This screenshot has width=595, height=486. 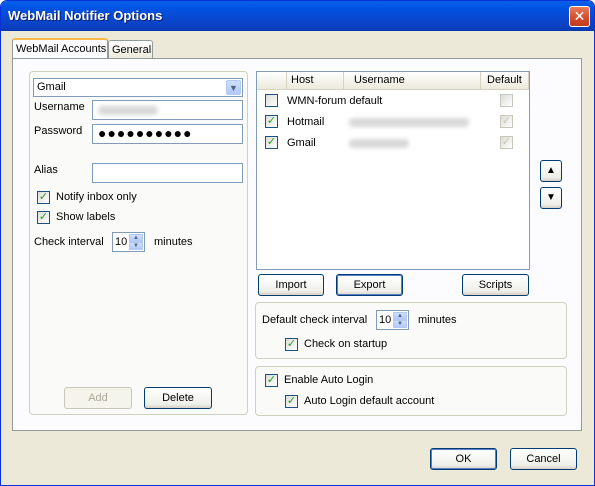 I want to click on show-labels-label: Show labels, so click(x=86, y=217).